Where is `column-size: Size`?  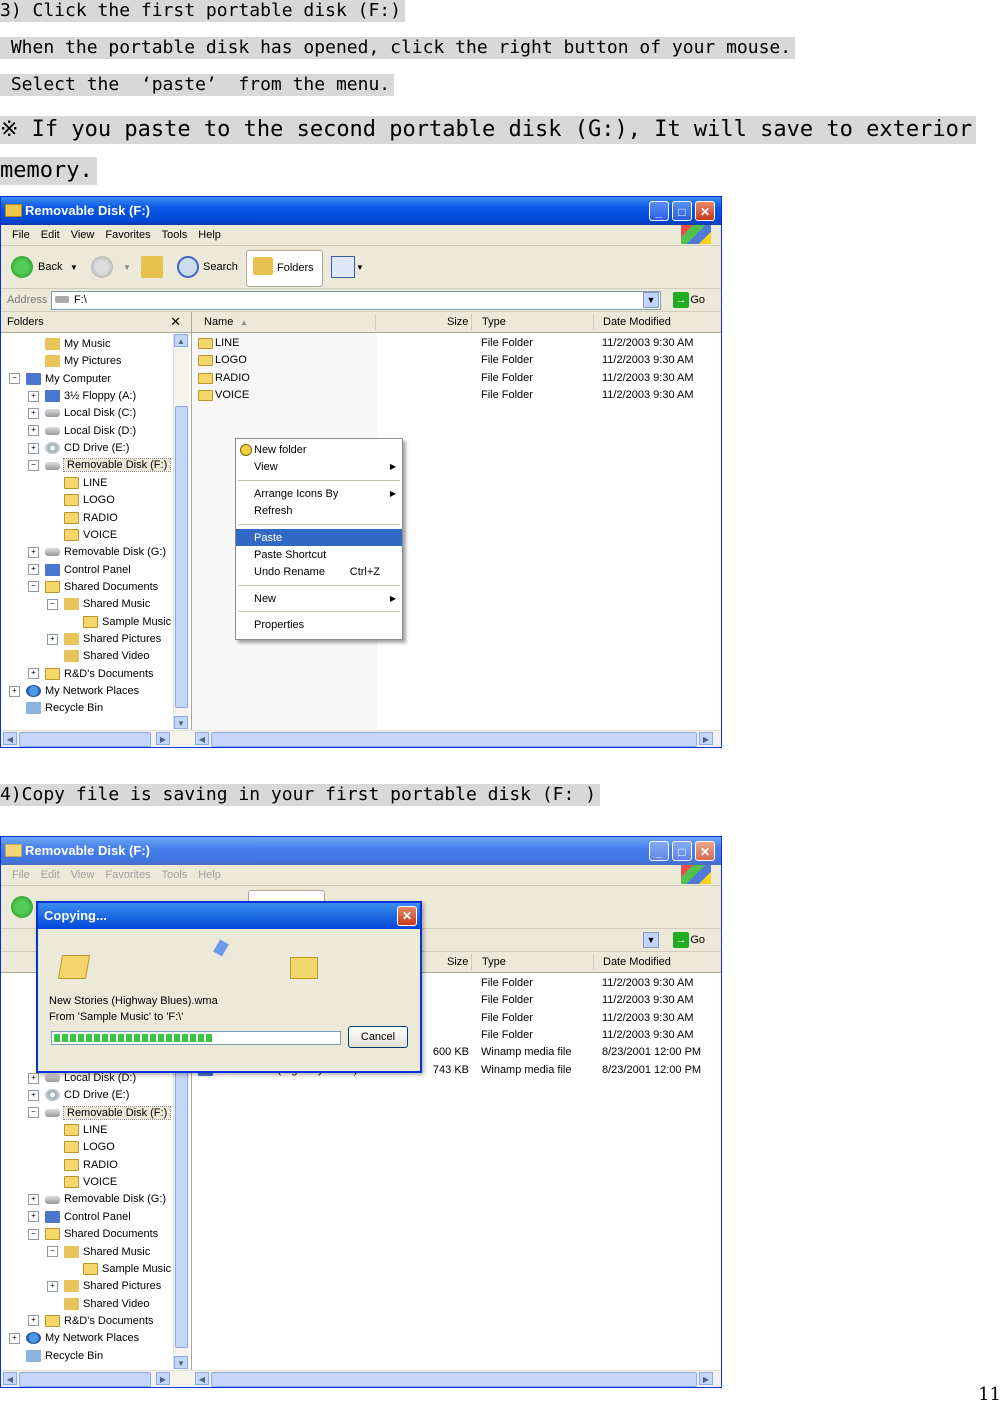
column-size: Size is located at coordinates (457, 322).